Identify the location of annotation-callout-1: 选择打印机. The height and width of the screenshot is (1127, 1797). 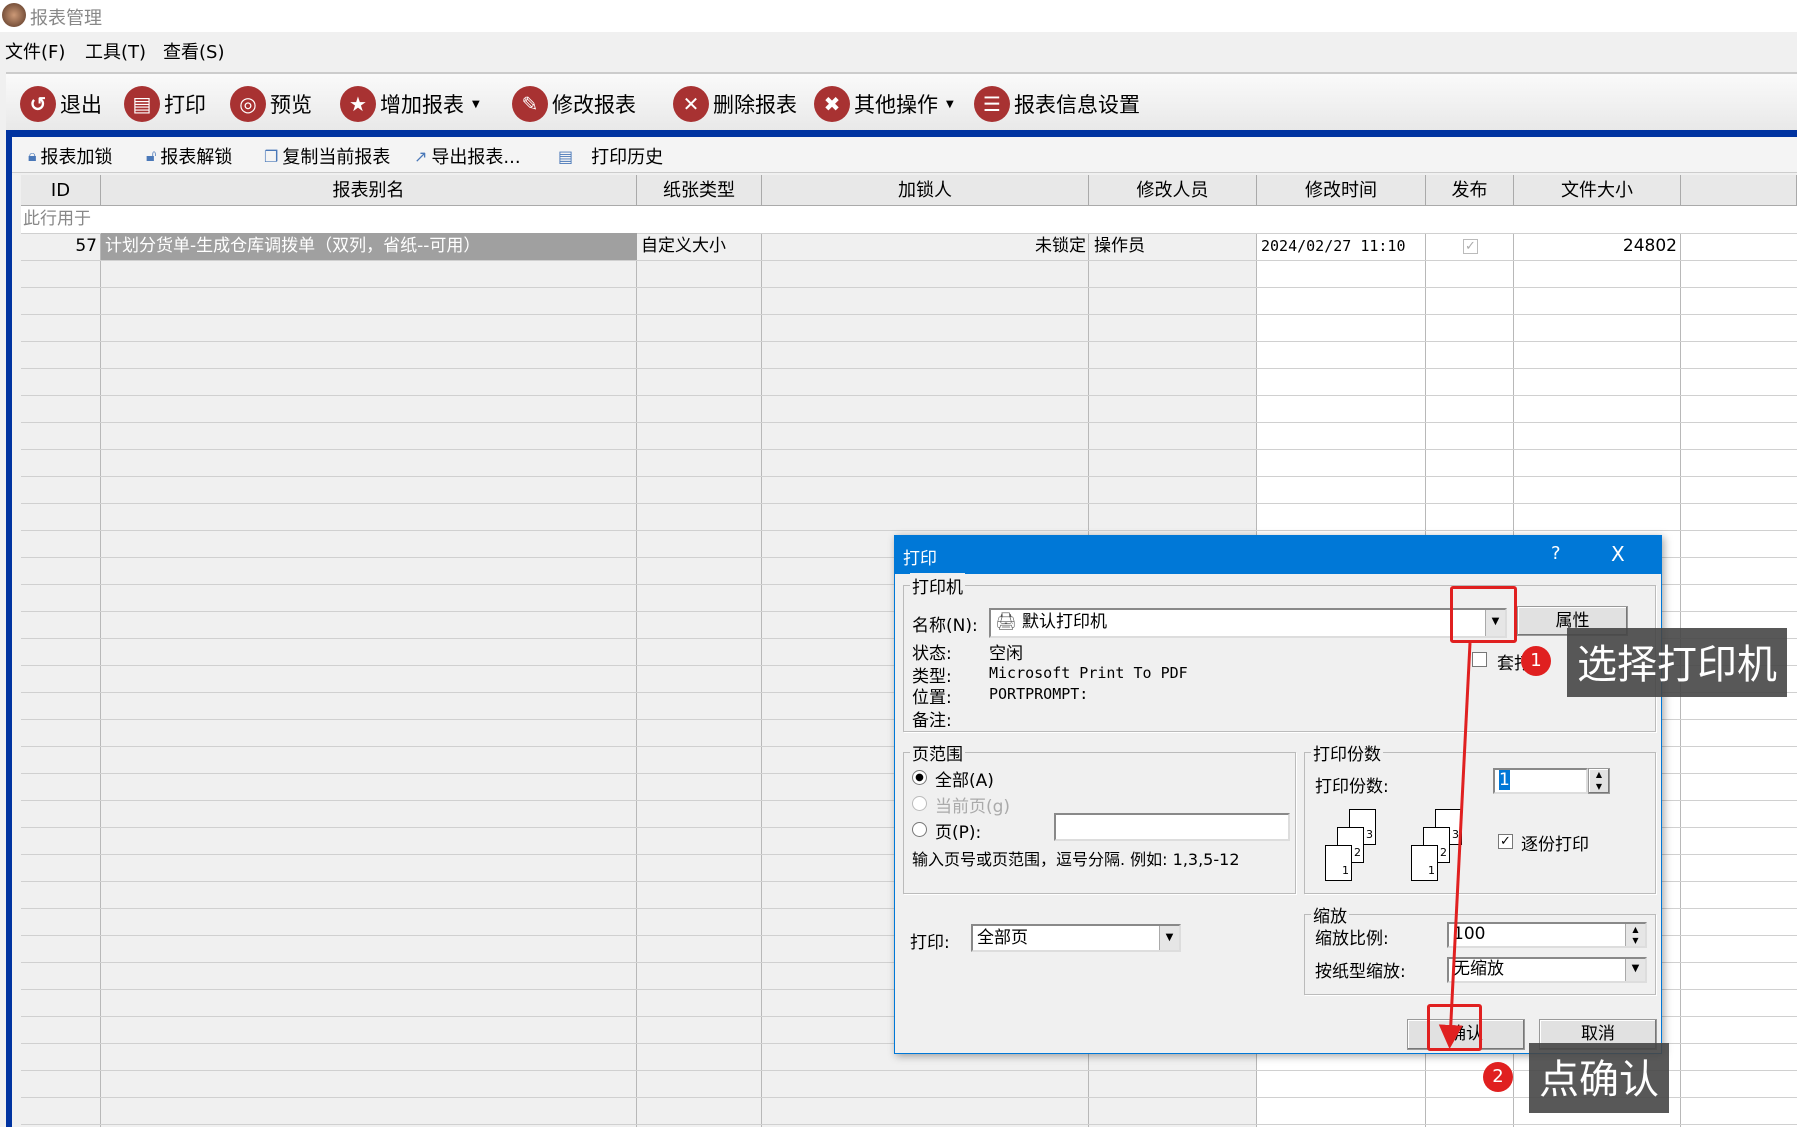
(1677, 662).